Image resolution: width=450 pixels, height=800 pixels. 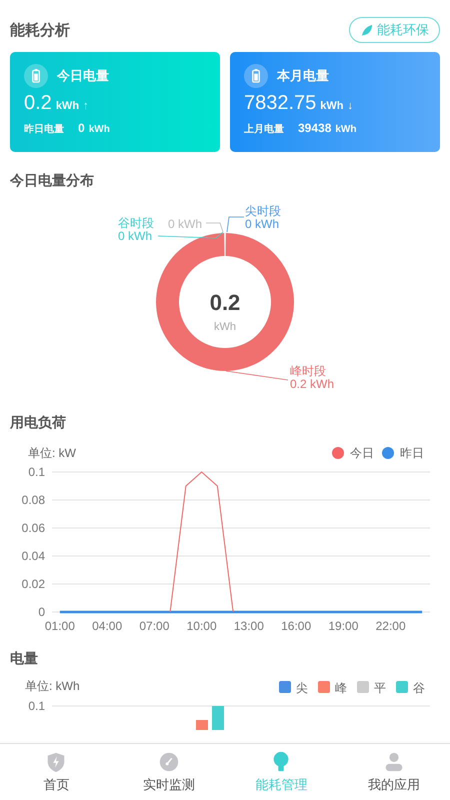 I want to click on legend-label: 谷, so click(x=419, y=688).